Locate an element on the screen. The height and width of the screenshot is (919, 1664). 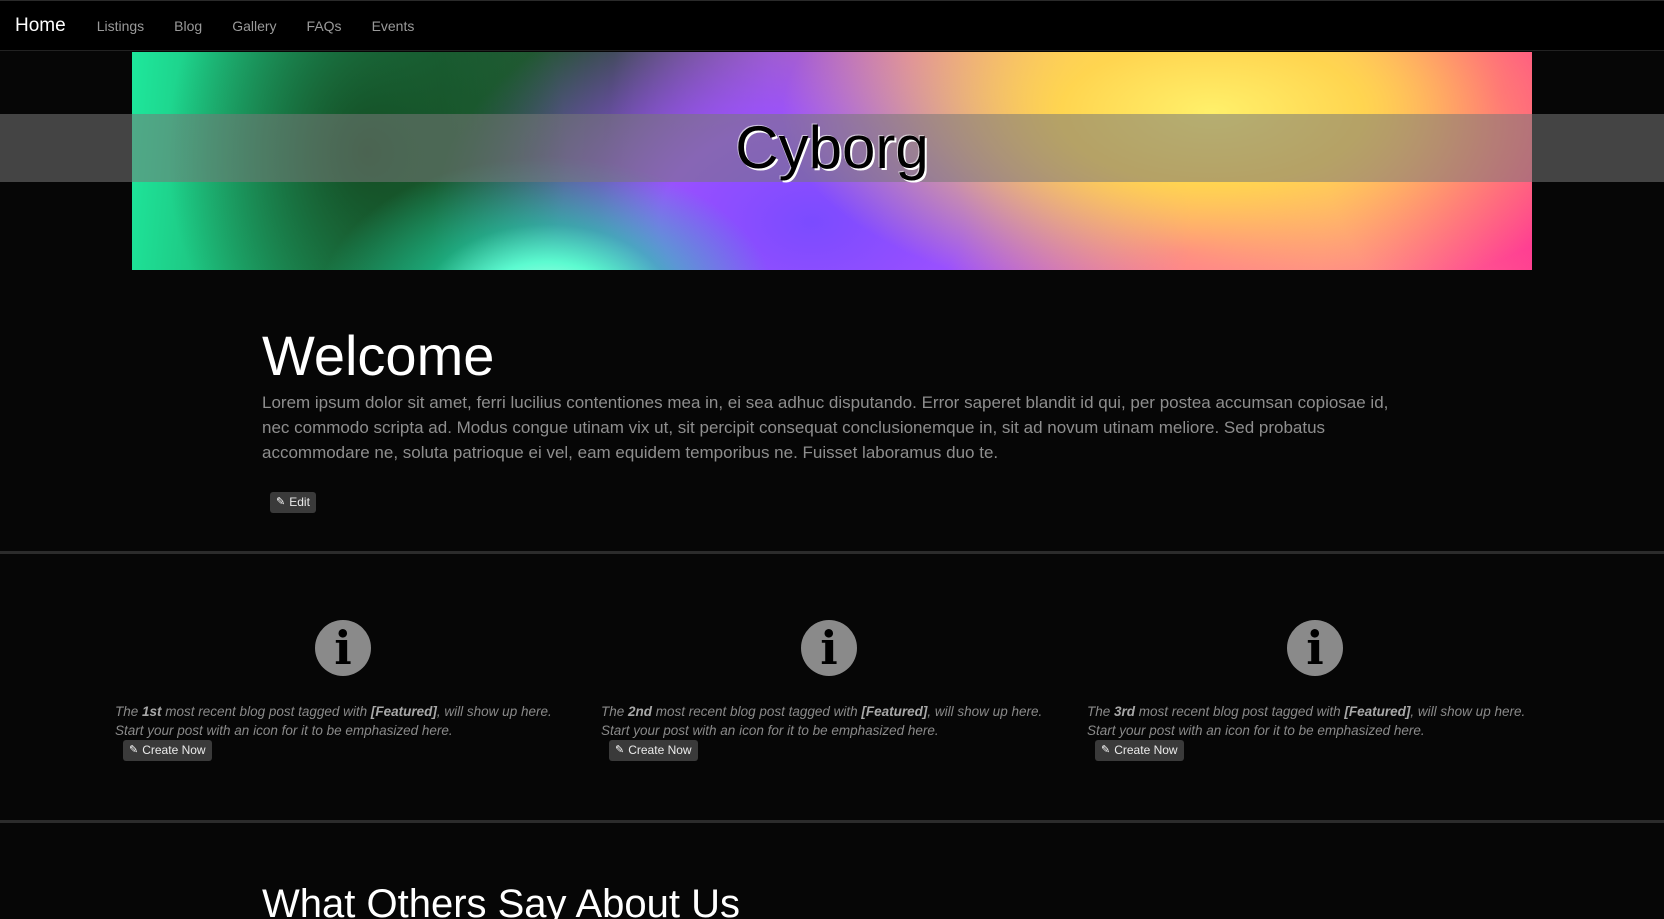
edit-button-label: Edit is located at coordinates (299, 502).